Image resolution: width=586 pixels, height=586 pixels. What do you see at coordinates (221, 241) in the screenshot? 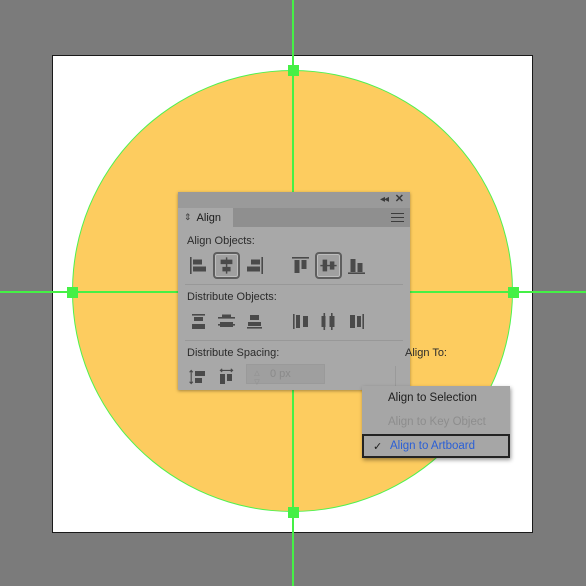
I see `align-objects-label: Align Objects:` at bounding box center [221, 241].